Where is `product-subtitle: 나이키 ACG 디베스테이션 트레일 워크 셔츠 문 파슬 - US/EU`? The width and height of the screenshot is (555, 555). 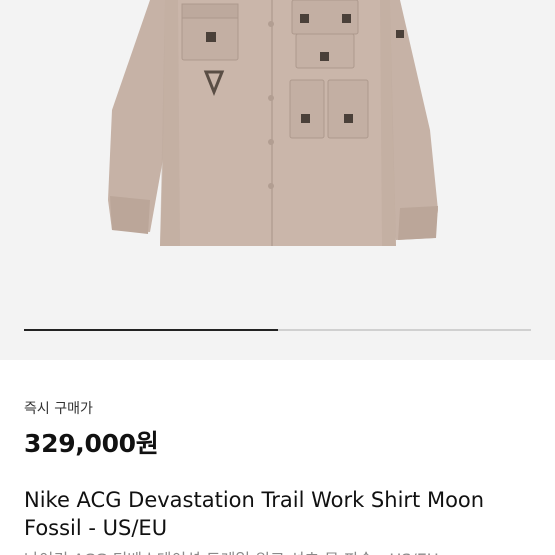
product-subtitle: 나이키 ACG 디베스테이션 트레일 워크 셔츠 문 파슬 - US/EU is located at coordinates (231, 550).